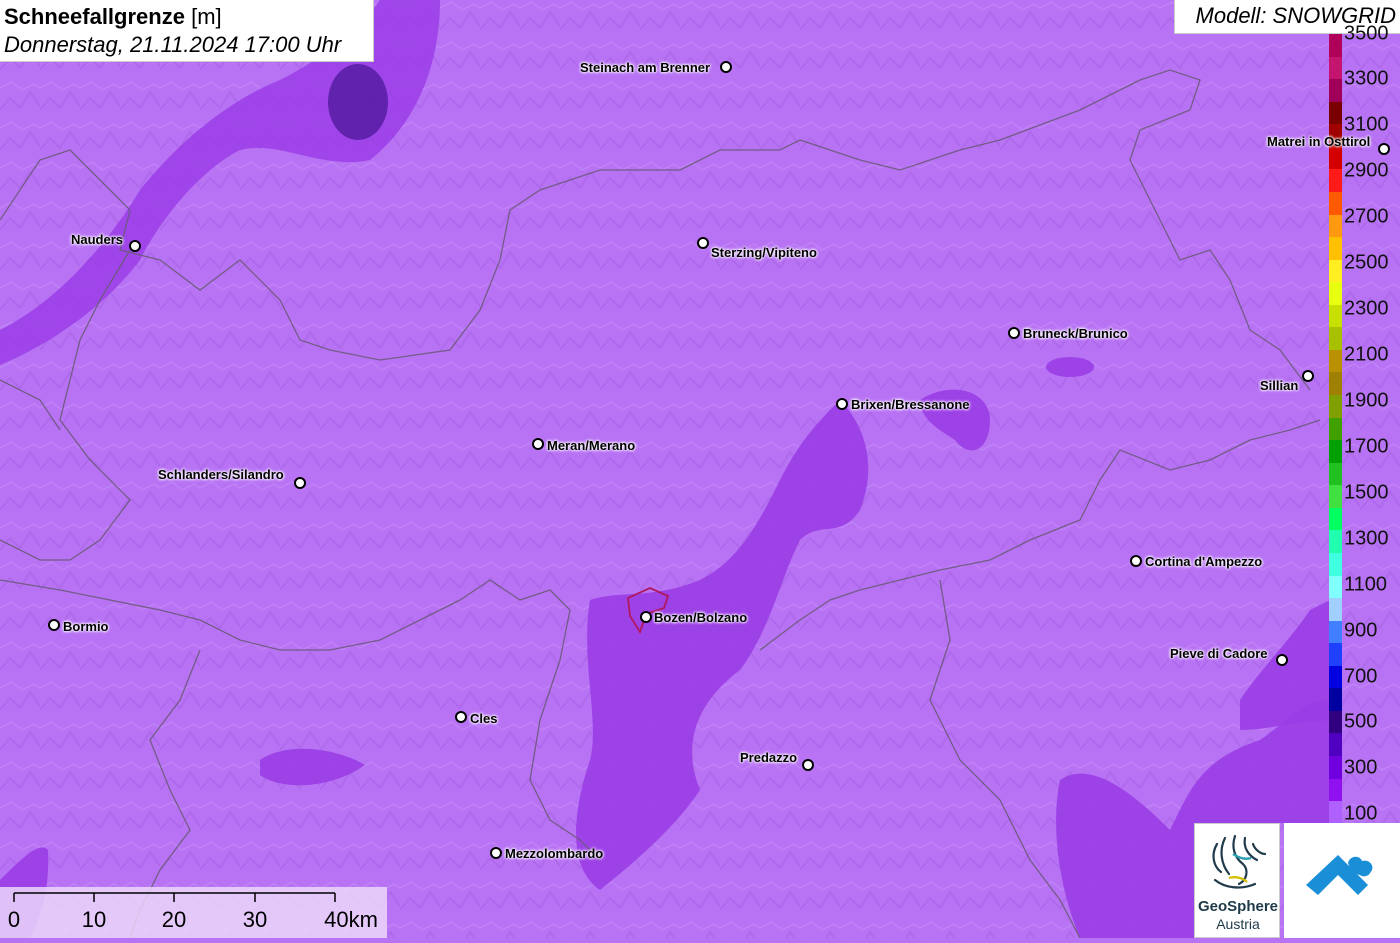 This screenshot has width=1400, height=943. I want to click on city-label-steinach-am-brenner: Steinach am Brenner, so click(645, 67).